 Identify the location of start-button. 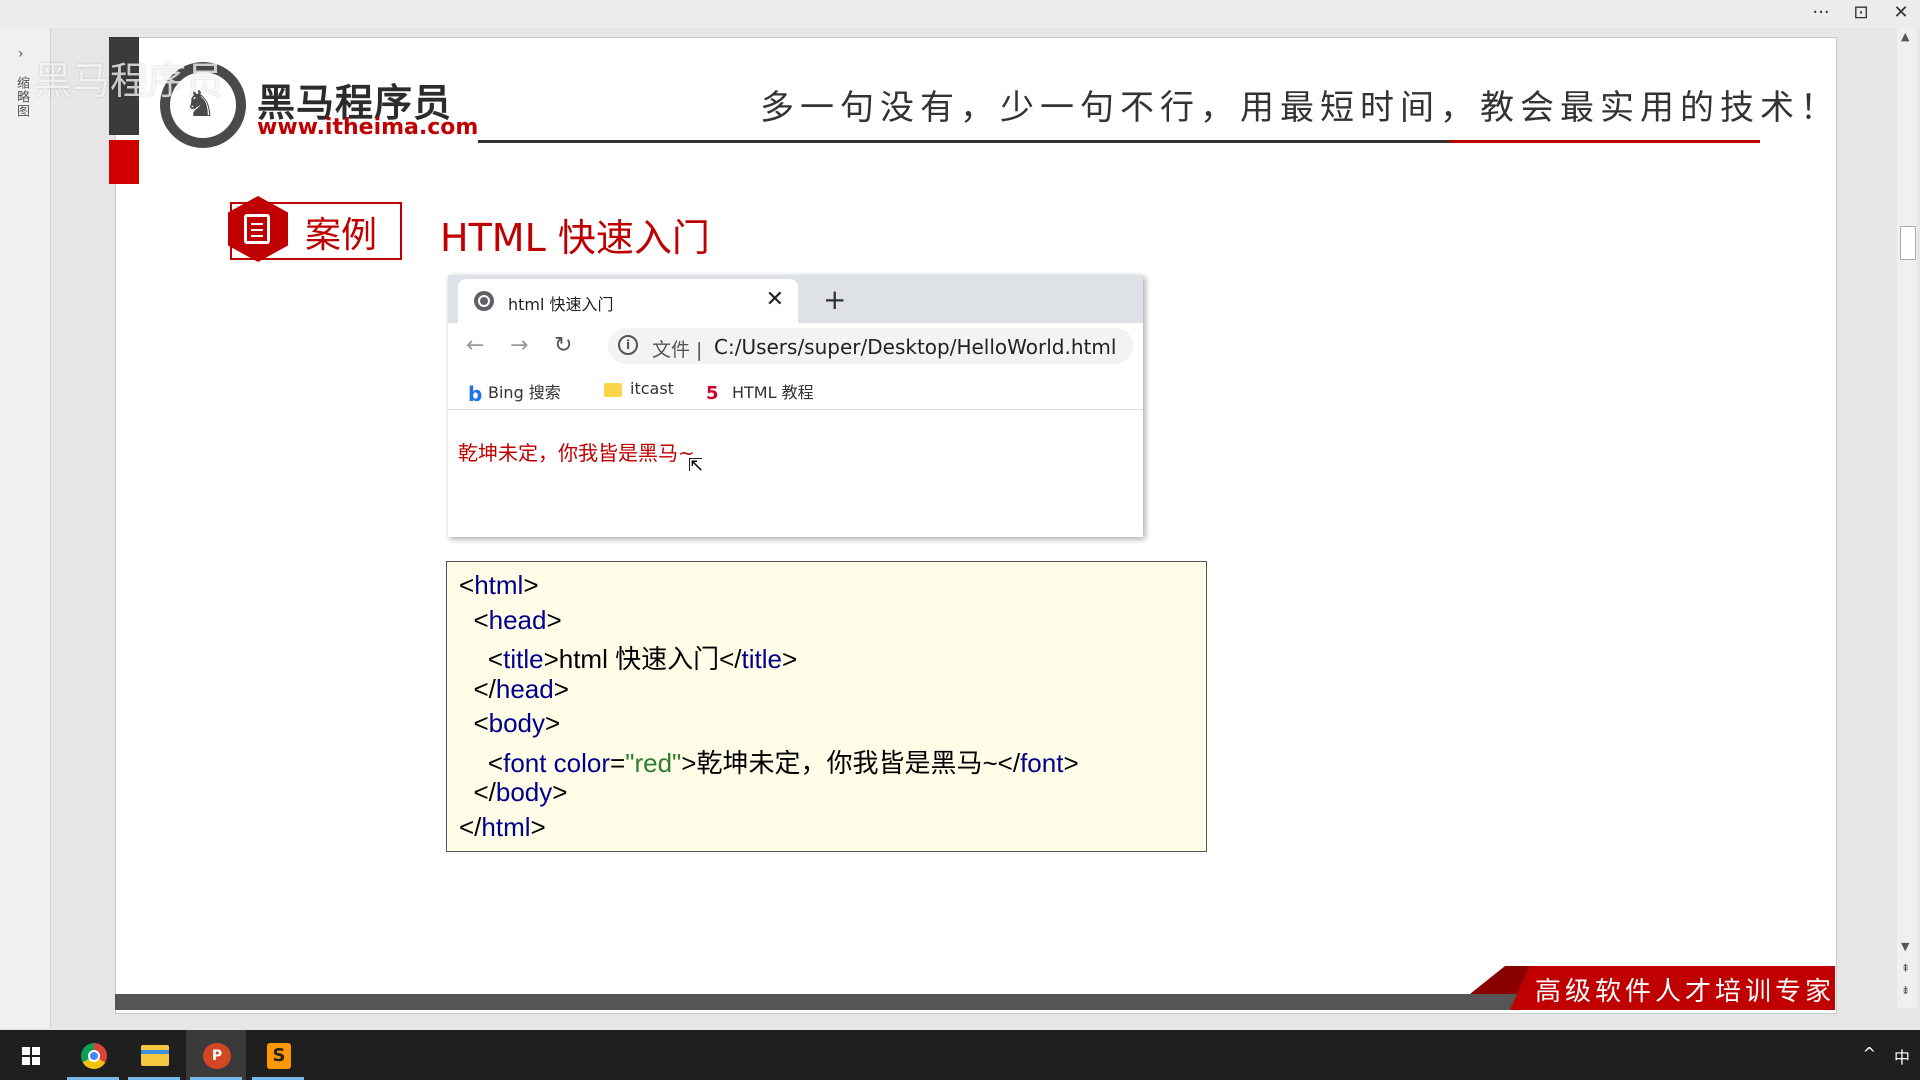
(30, 1055).